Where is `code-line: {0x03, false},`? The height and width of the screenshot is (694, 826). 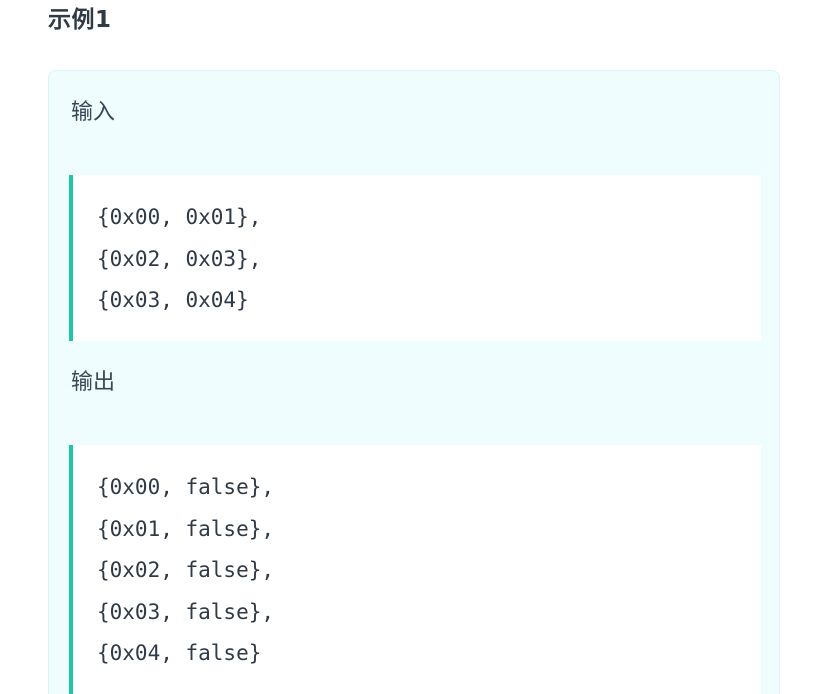 code-line: {0x03, false}, is located at coordinates (186, 611).